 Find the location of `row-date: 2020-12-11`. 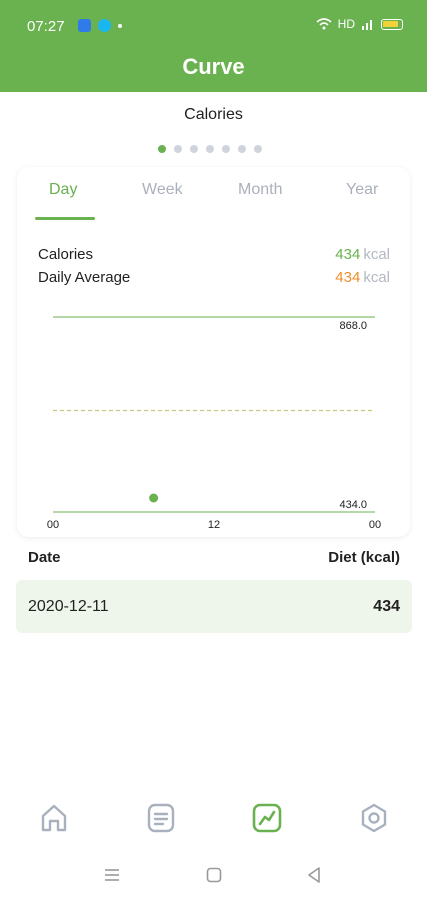

row-date: 2020-12-11 is located at coordinates (68, 606).